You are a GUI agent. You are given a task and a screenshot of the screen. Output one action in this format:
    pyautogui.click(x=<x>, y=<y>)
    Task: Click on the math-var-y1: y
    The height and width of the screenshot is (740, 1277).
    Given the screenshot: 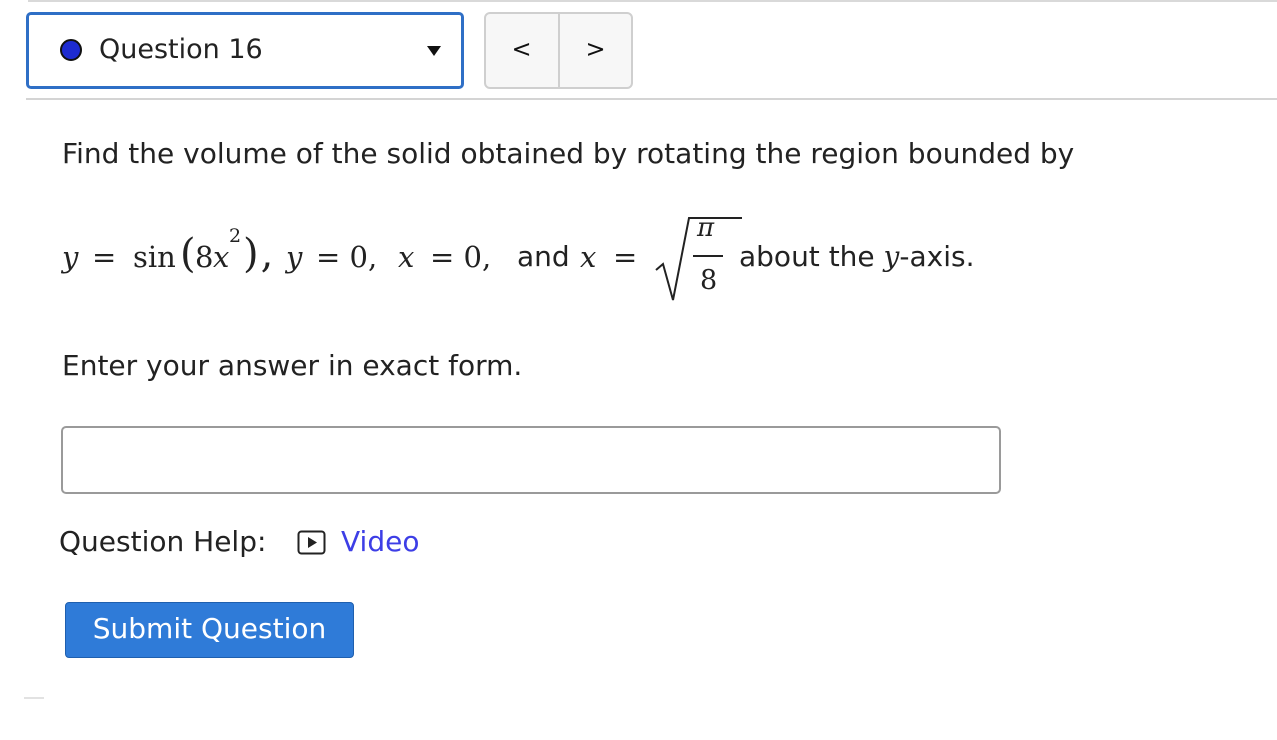 What is the action you would take?
    pyautogui.click(x=70, y=257)
    